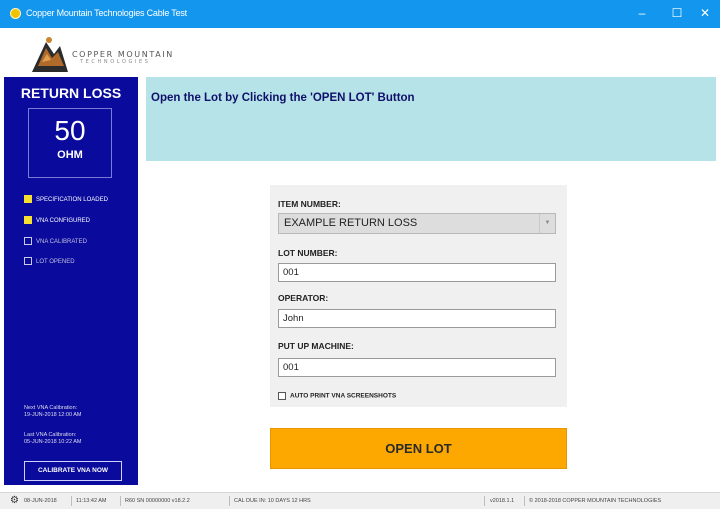  I want to click on calibrate-vna-button: CALIBRATE VNA NOW, so click(73, 471).